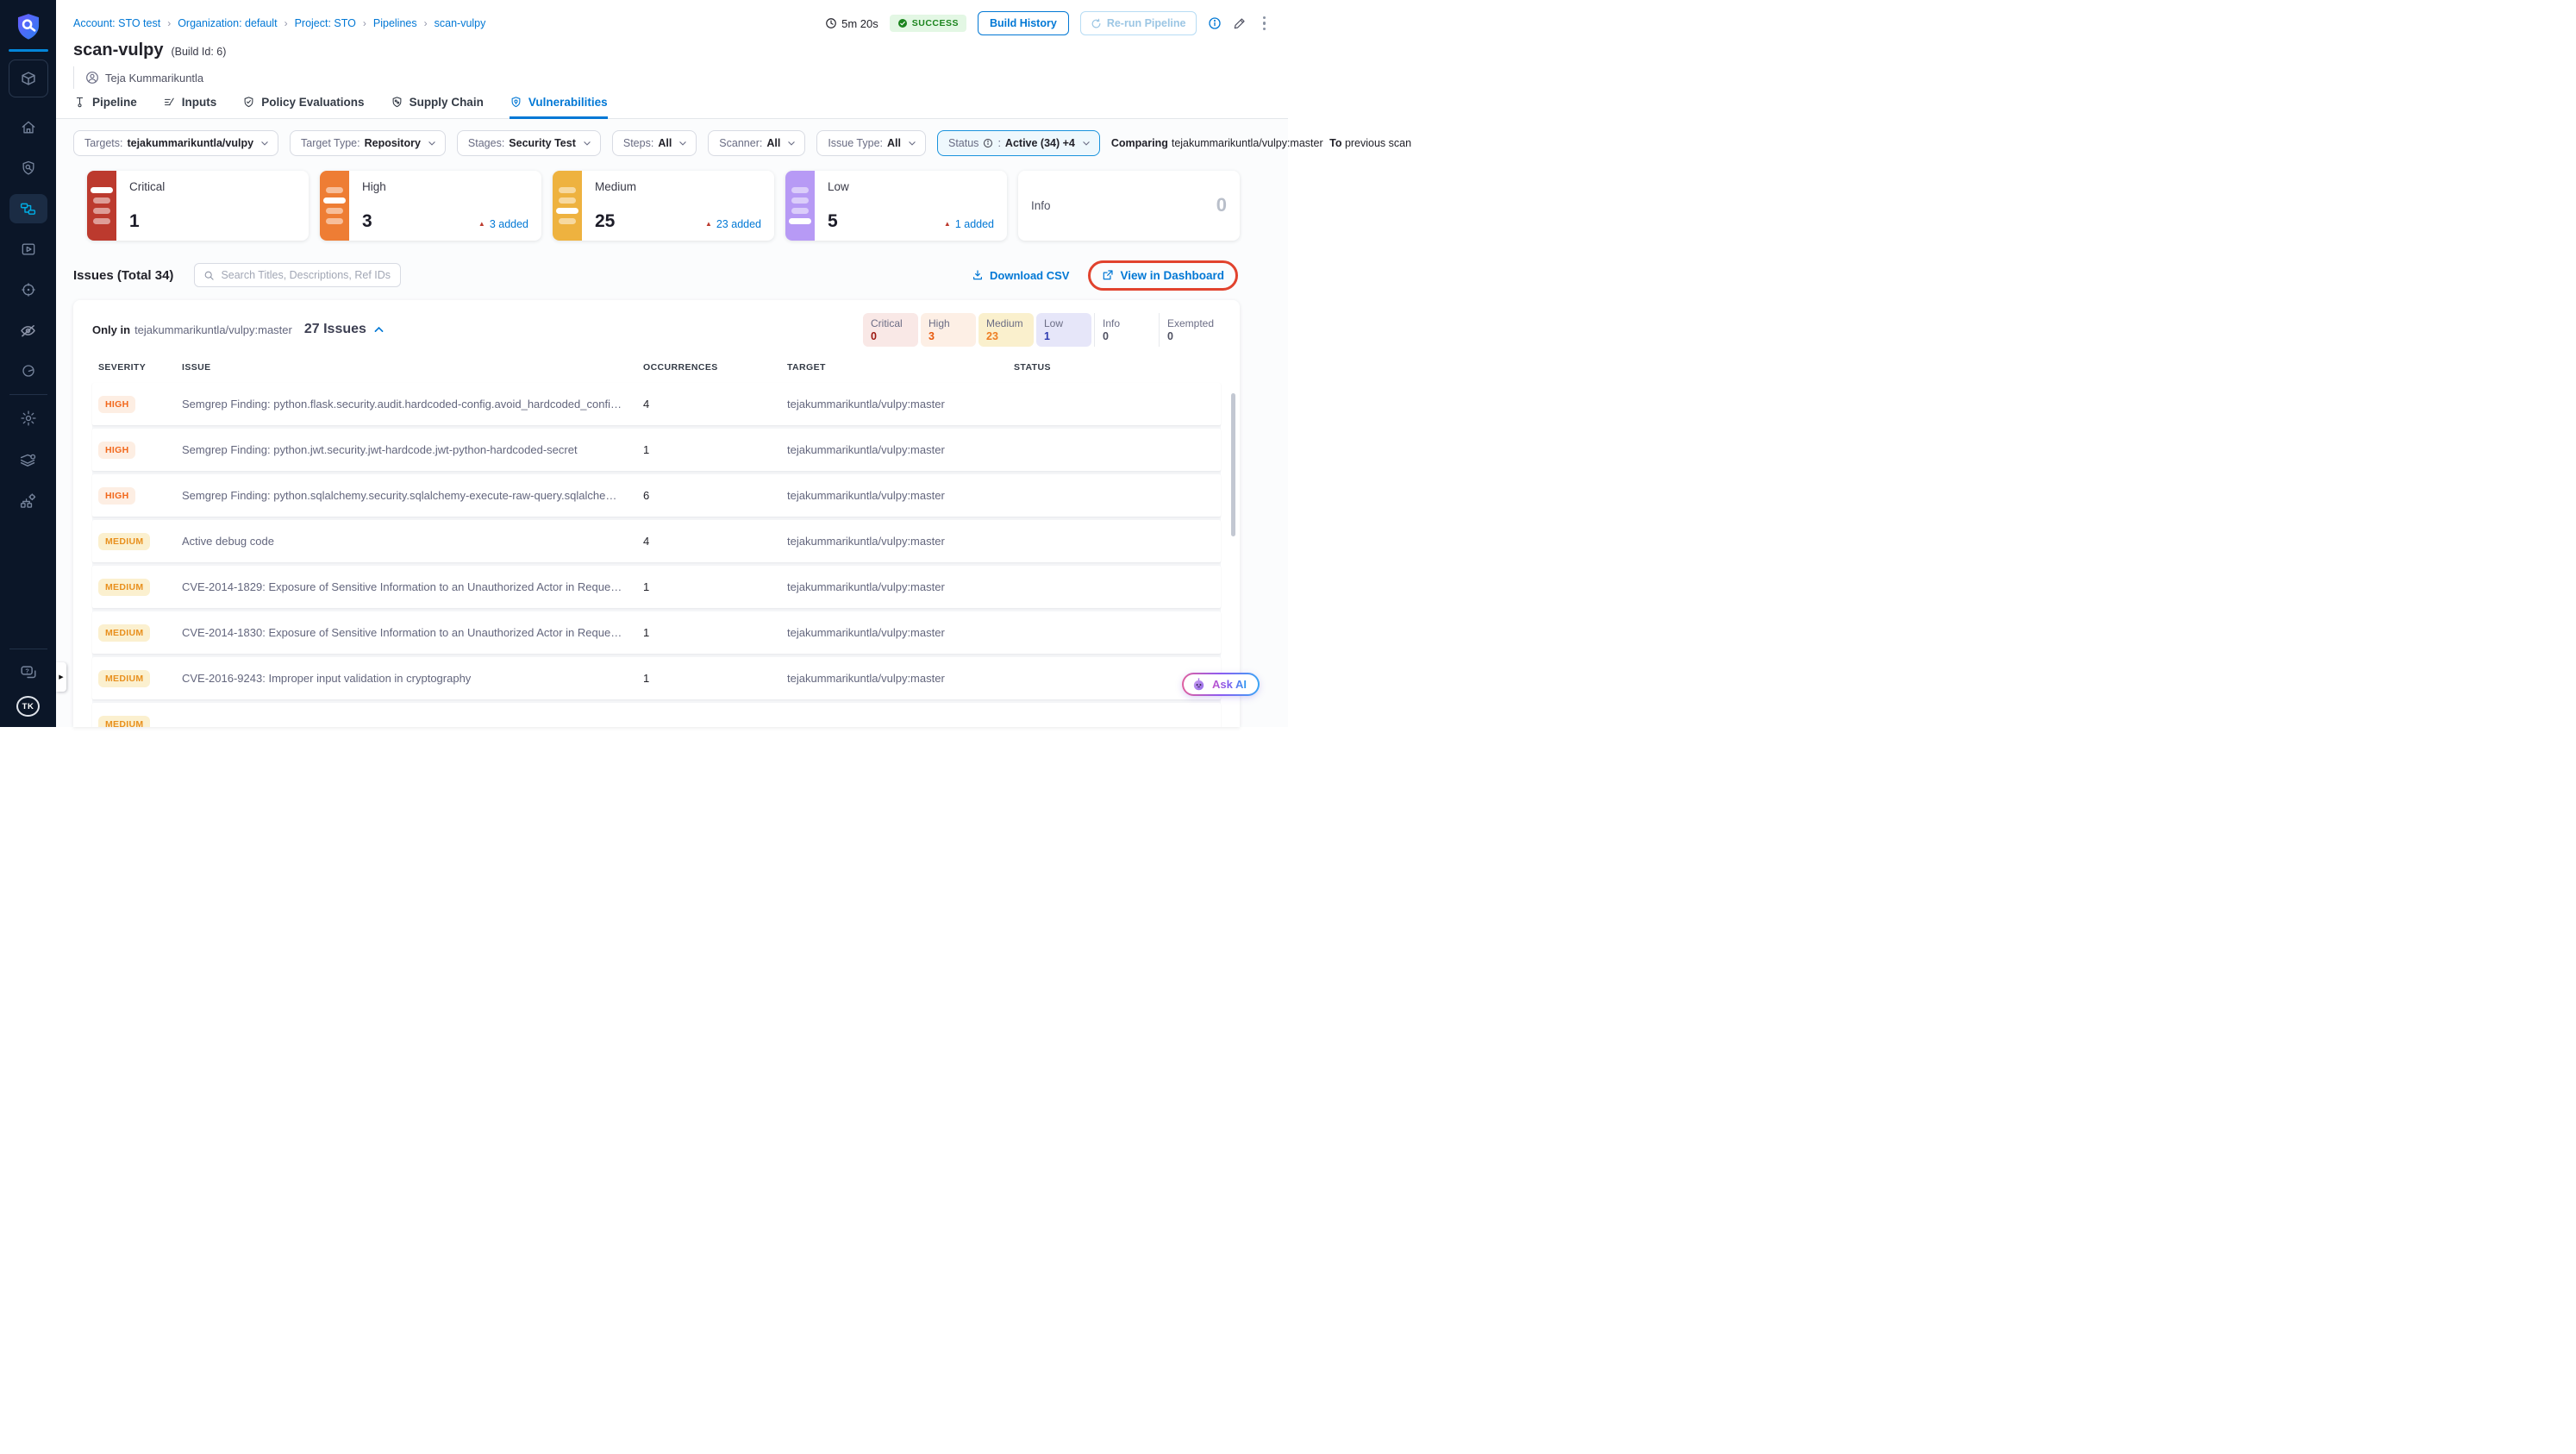  Describe the element at coordinates (663, 206) in the screenshot. I see `severity-card: Medium 25 ▲ 23 added` at that location.